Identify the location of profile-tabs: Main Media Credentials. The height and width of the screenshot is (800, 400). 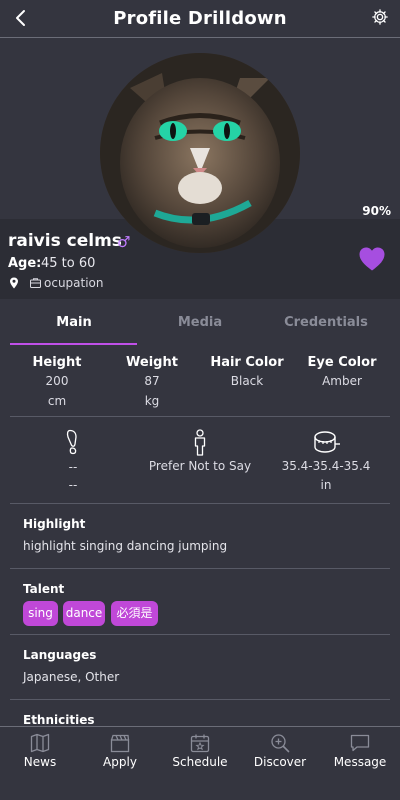
(200, 325).